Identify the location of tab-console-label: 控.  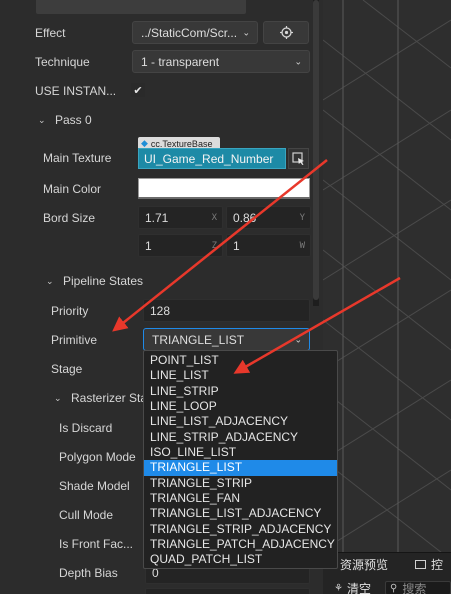
(437, 564).